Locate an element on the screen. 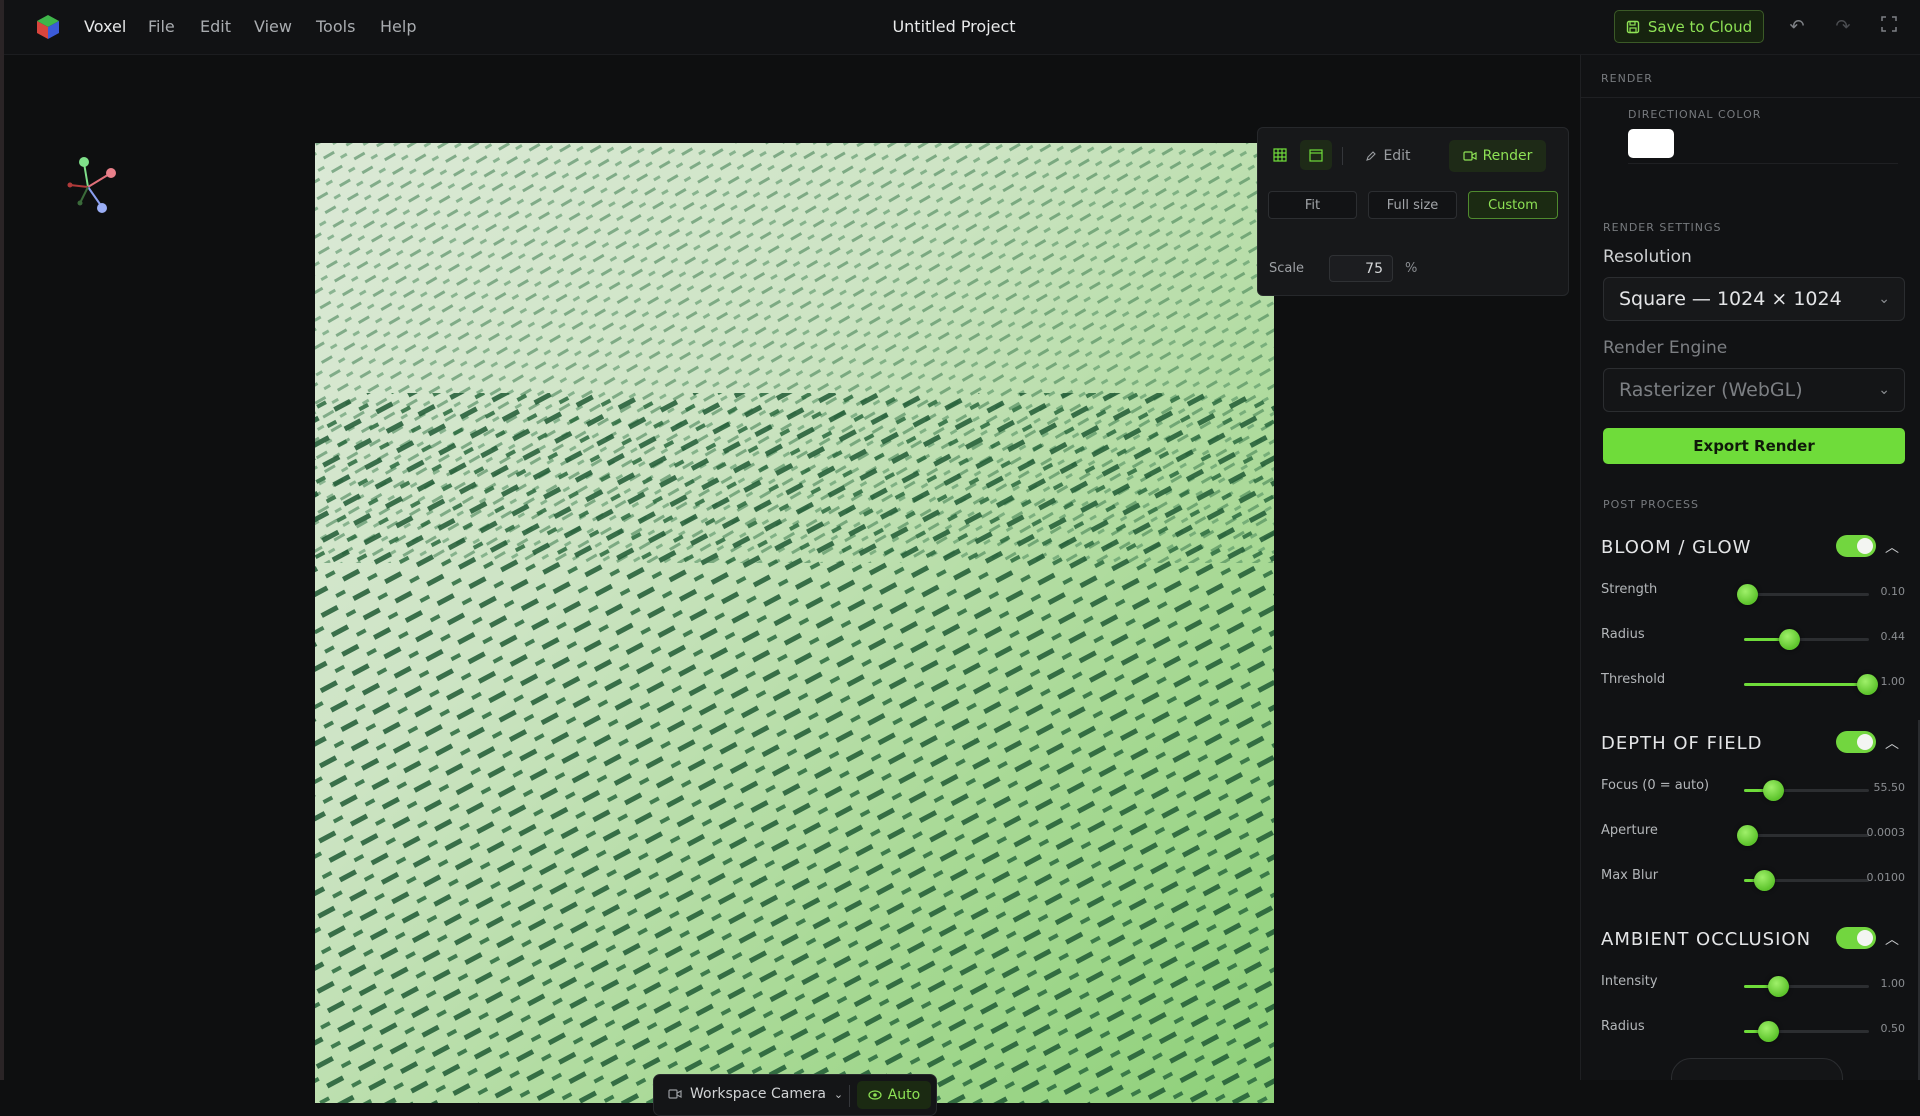 The height and width of the screenshot is (1116, 1920). custom-size-button: Custom is located at coordinates (1513, 205).